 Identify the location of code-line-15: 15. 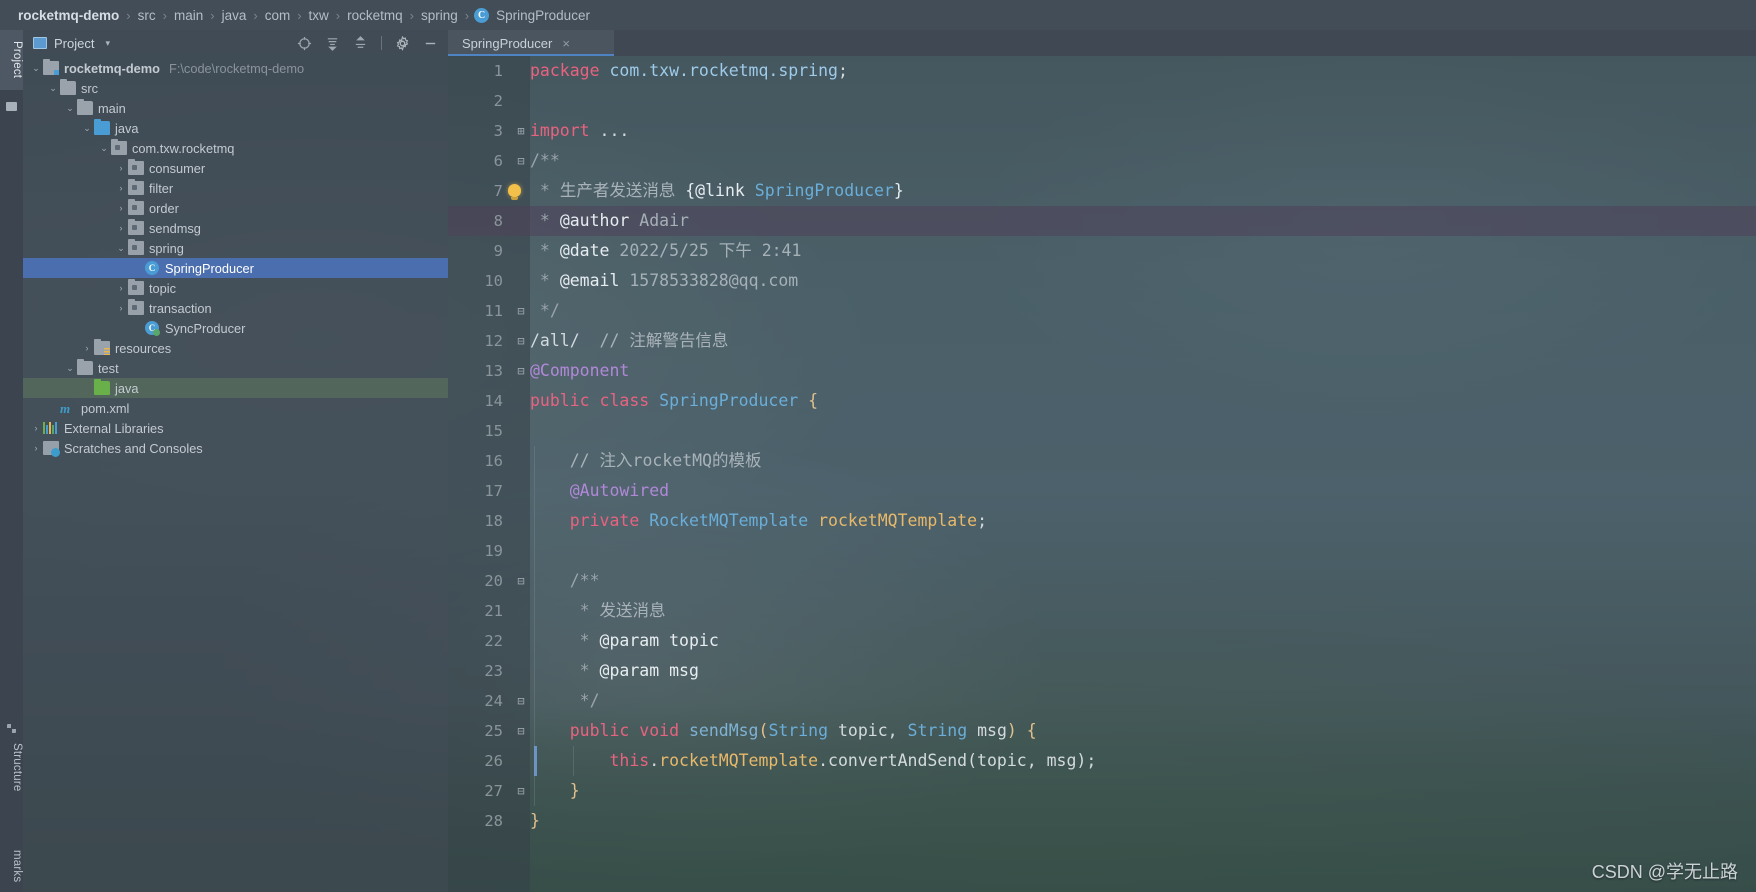
(1102, 431).